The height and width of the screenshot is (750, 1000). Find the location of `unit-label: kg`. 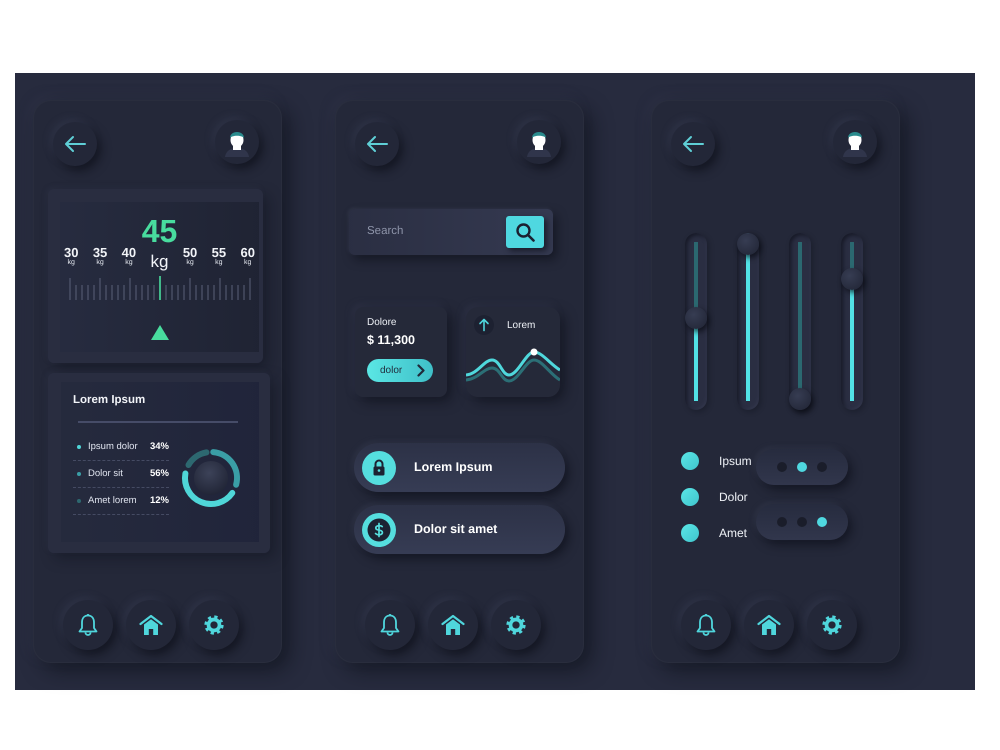

unit-label: kg is located at coordinates (159, 261).